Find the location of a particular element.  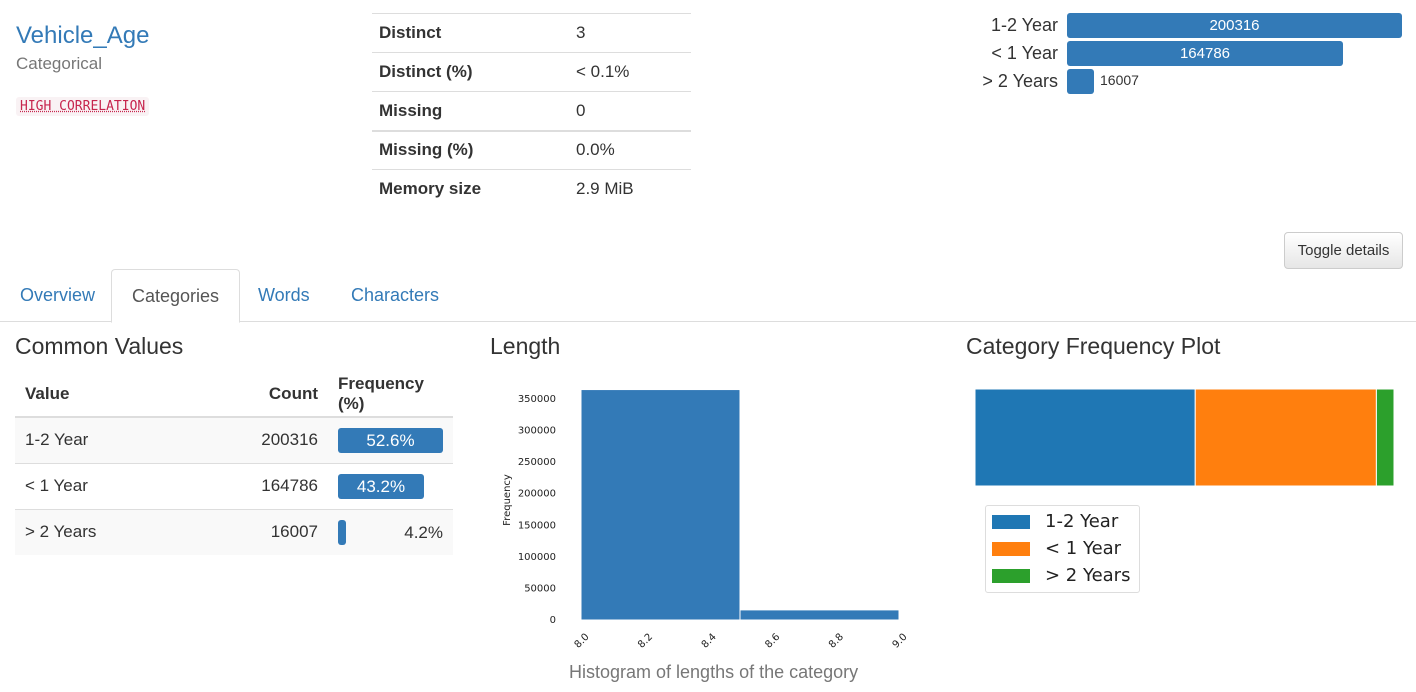

frequency-cell: 43.2% is located at coordinates (395, 485).